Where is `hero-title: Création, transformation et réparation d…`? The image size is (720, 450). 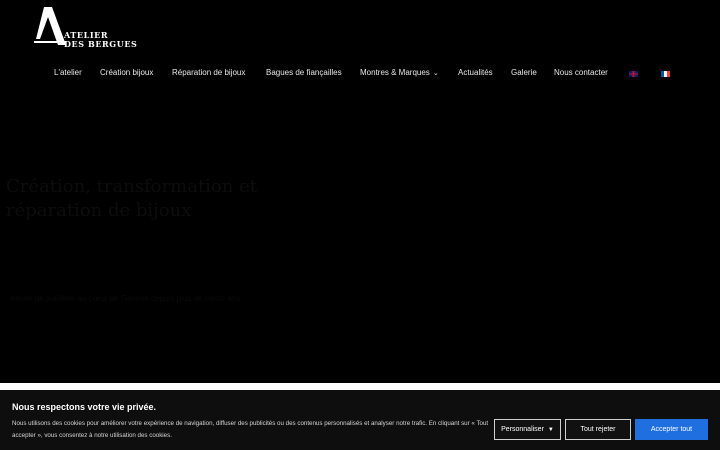 hero-title: Création, transformation et réparation d… is located at coordinates (131, 198).